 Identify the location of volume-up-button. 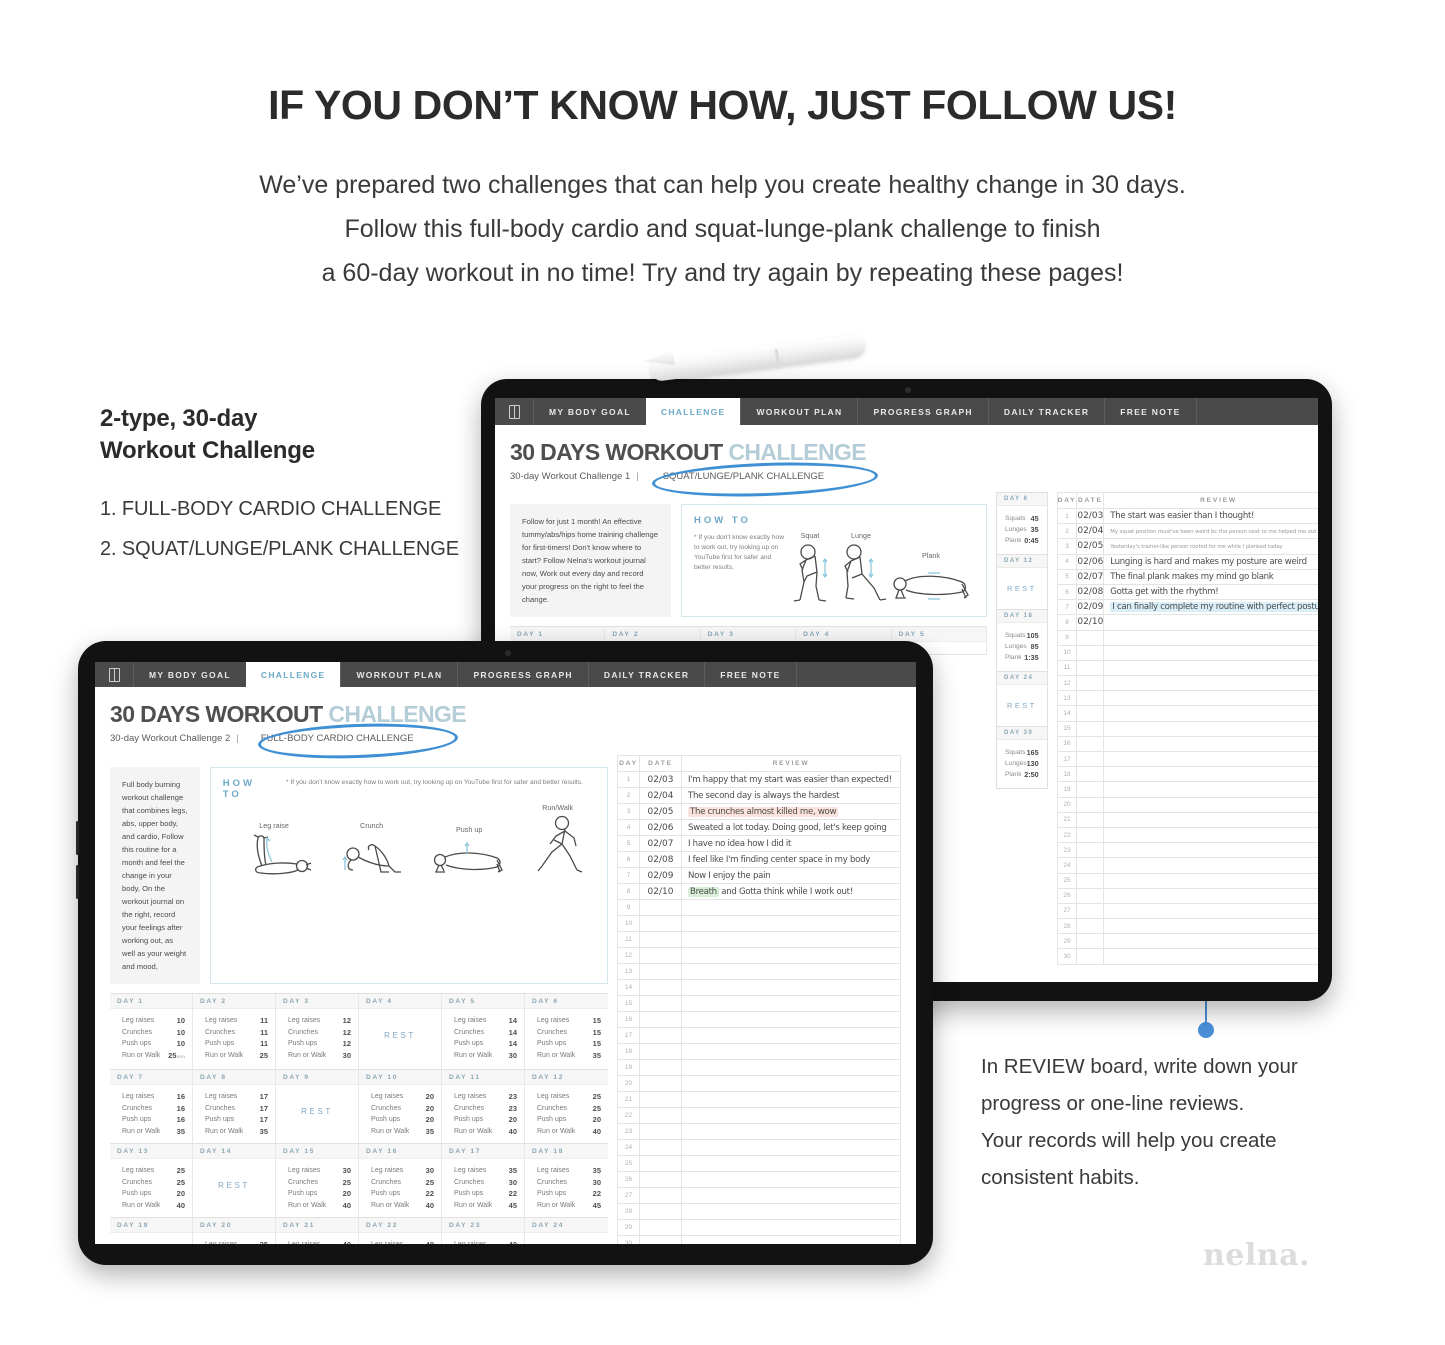
(77, 838).